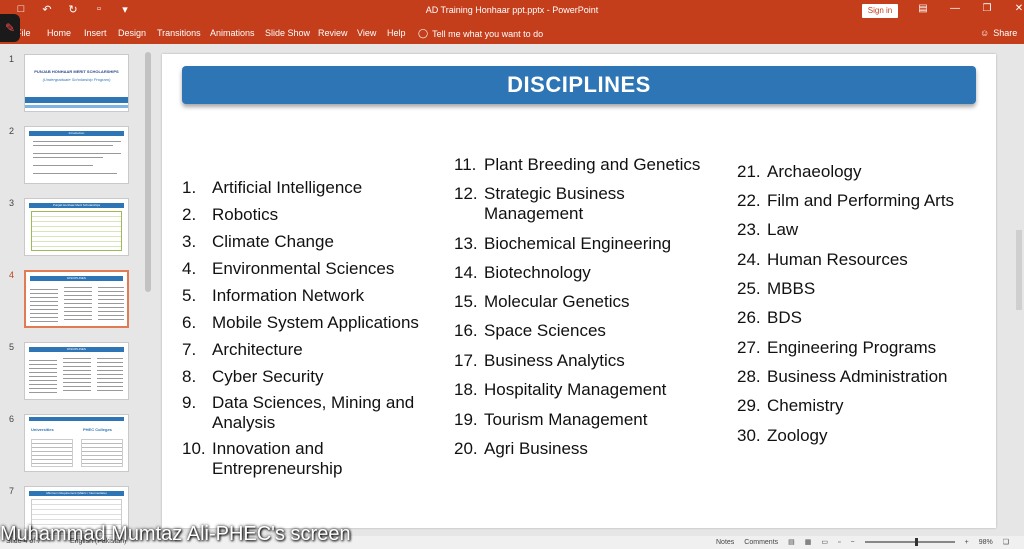 Image resolution: width=1024 pixels, height=549 pixels. What do you see at coordinates (273, 295) in the screenshot?
I see `list-item: 5. Information Network` at bounding box center [273, 295].